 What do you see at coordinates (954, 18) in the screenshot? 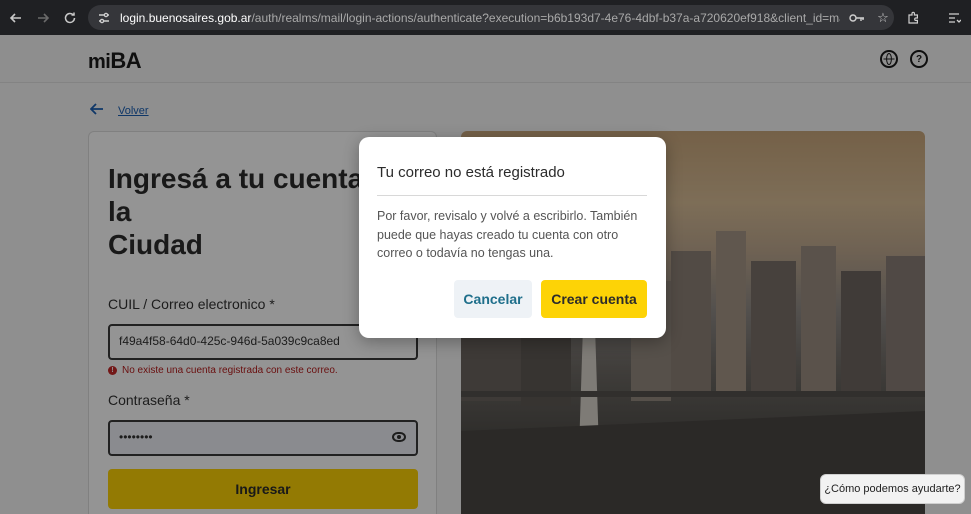
I see `reading-list-icon` at bounding box center [954, 18].